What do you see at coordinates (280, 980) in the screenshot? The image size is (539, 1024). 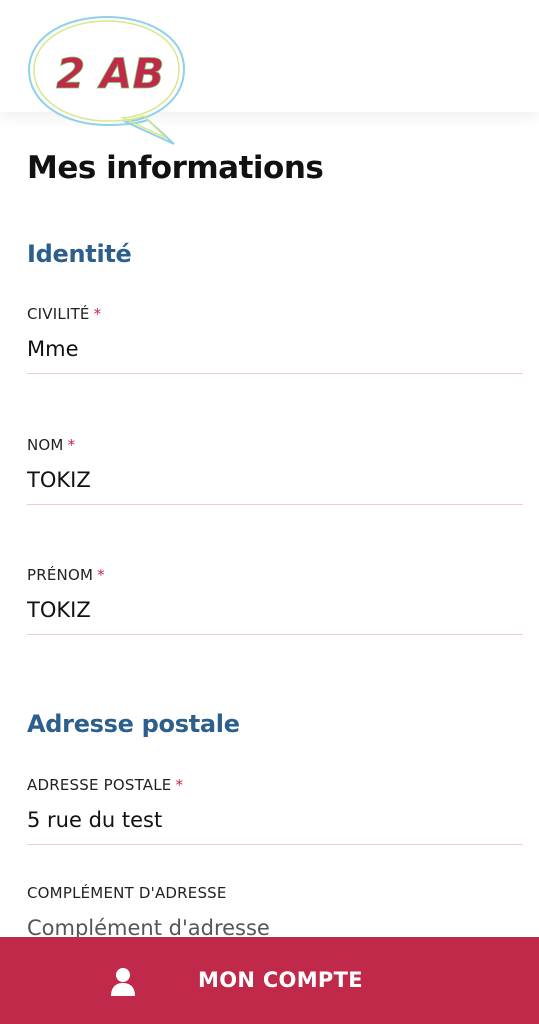 I see `my-account-label: MON COMPTE` at bounding box center [280, 980].